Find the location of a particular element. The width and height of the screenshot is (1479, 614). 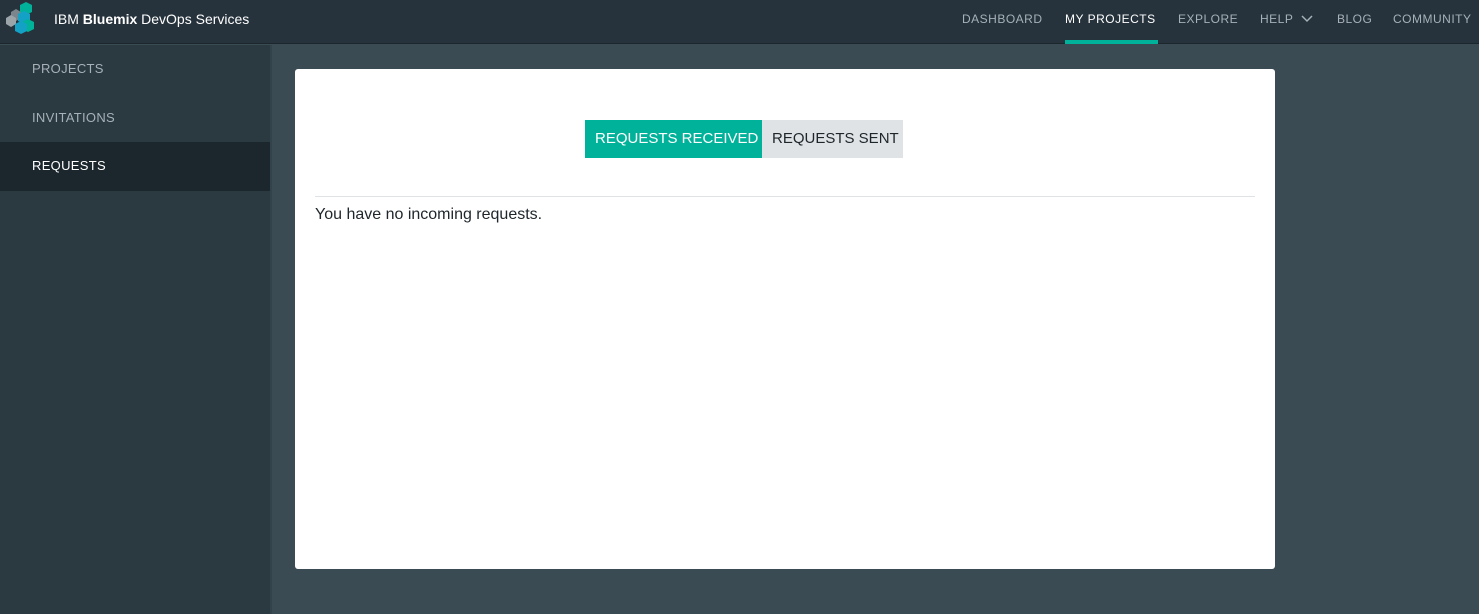

nav-help-label: HELP is located at coordinates (1277, 19).